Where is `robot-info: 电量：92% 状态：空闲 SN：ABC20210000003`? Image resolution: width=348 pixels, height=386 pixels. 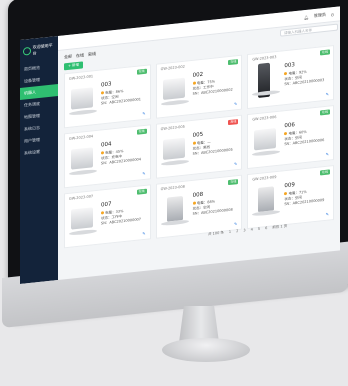
robot-info: 电量：92% 状态：空闲 SN：ABC20210000003 is located at coordinates (304, 77).